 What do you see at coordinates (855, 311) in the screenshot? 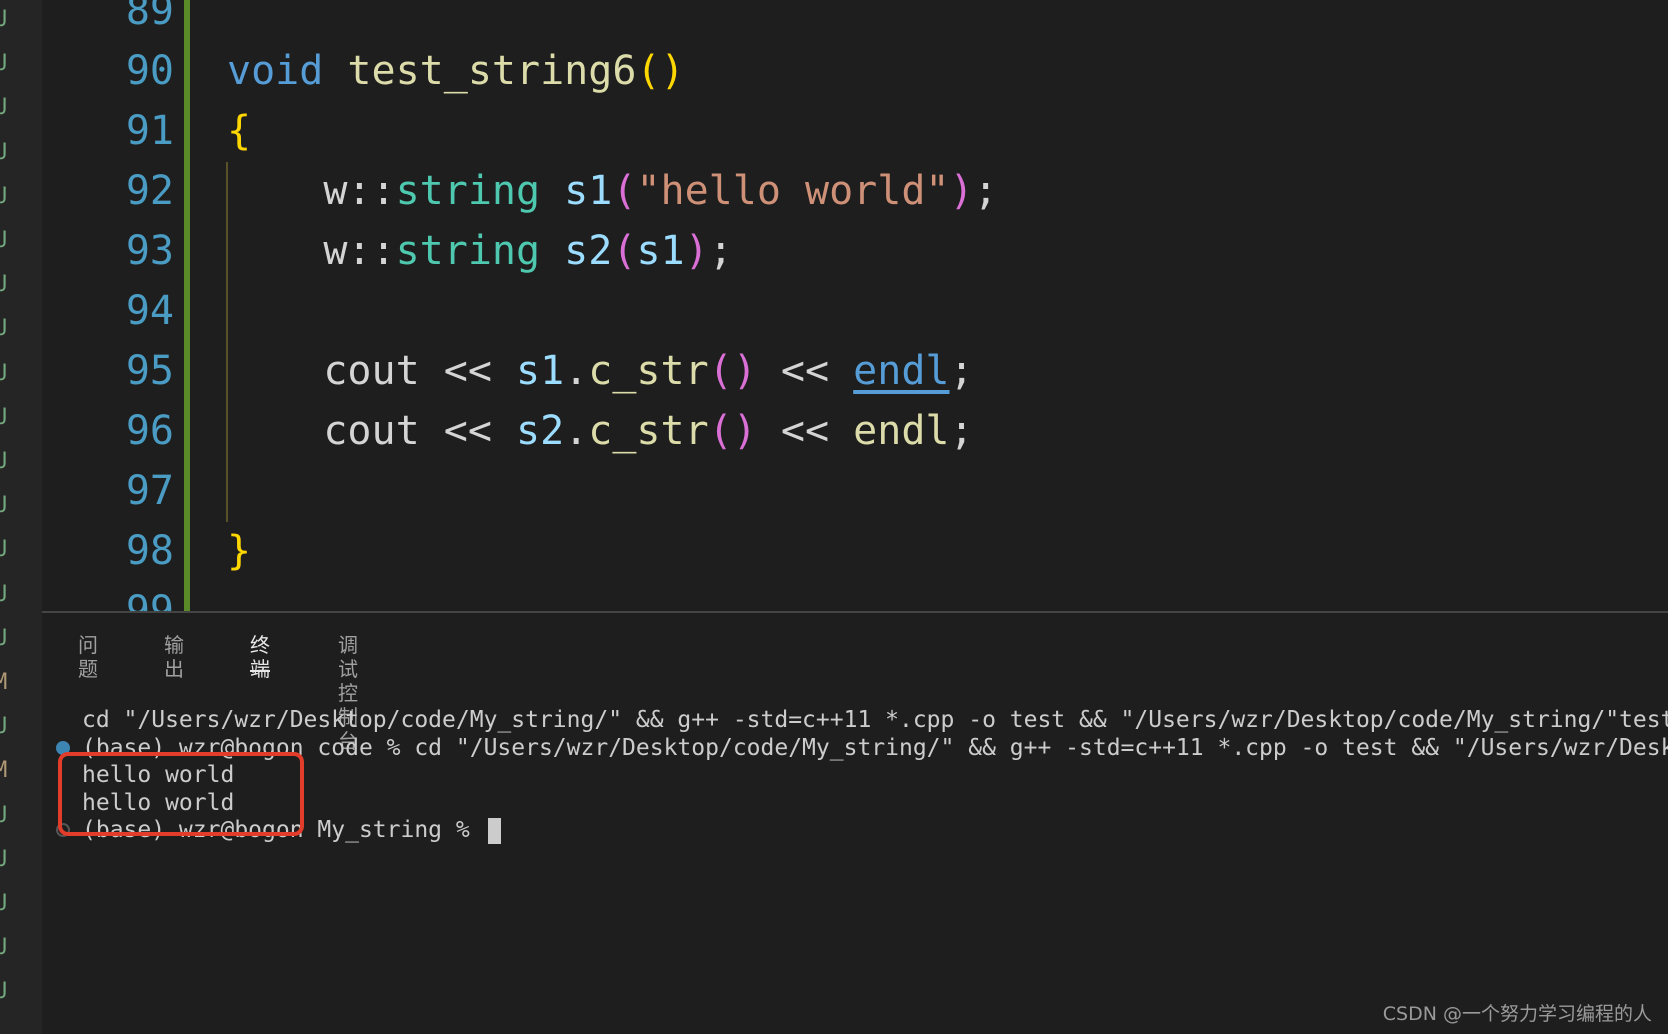
I see `code-line: 94` at bounding box center [855, 311].